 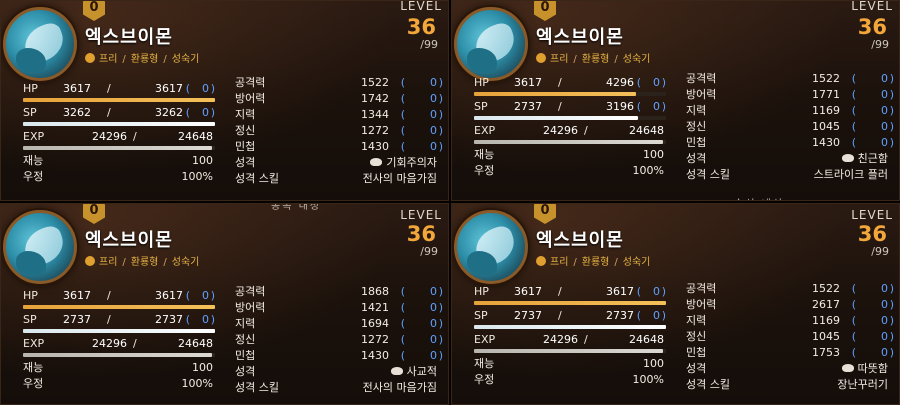 What do you see at coordinates (339, 147) in the screenshot?
I see `stat-row: 민첩 1430 (0)` at bounding box center [339, 147].